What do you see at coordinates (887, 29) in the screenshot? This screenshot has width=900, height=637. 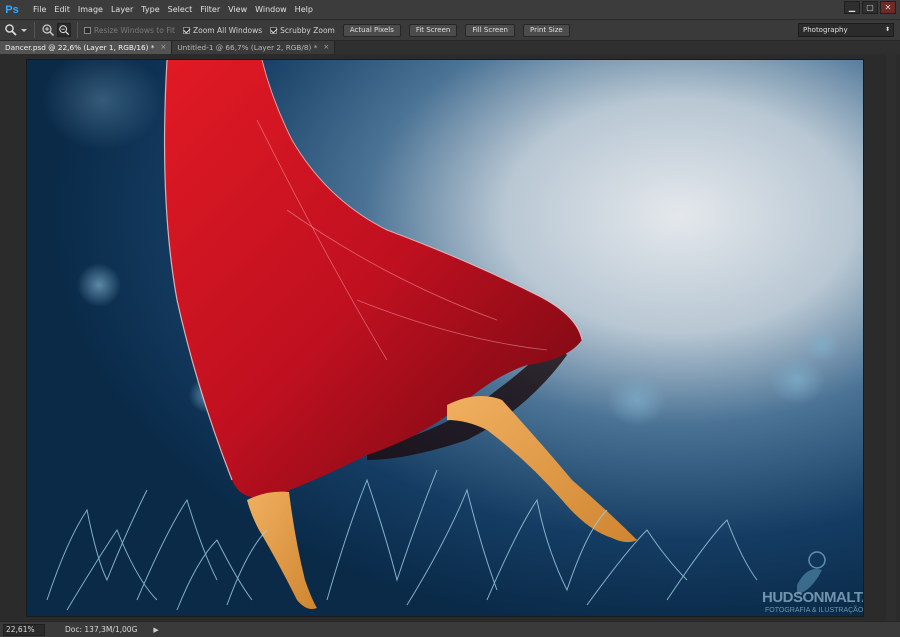 I see `updown-chevron-icon: ⬍` at bounding box center [887, 29].